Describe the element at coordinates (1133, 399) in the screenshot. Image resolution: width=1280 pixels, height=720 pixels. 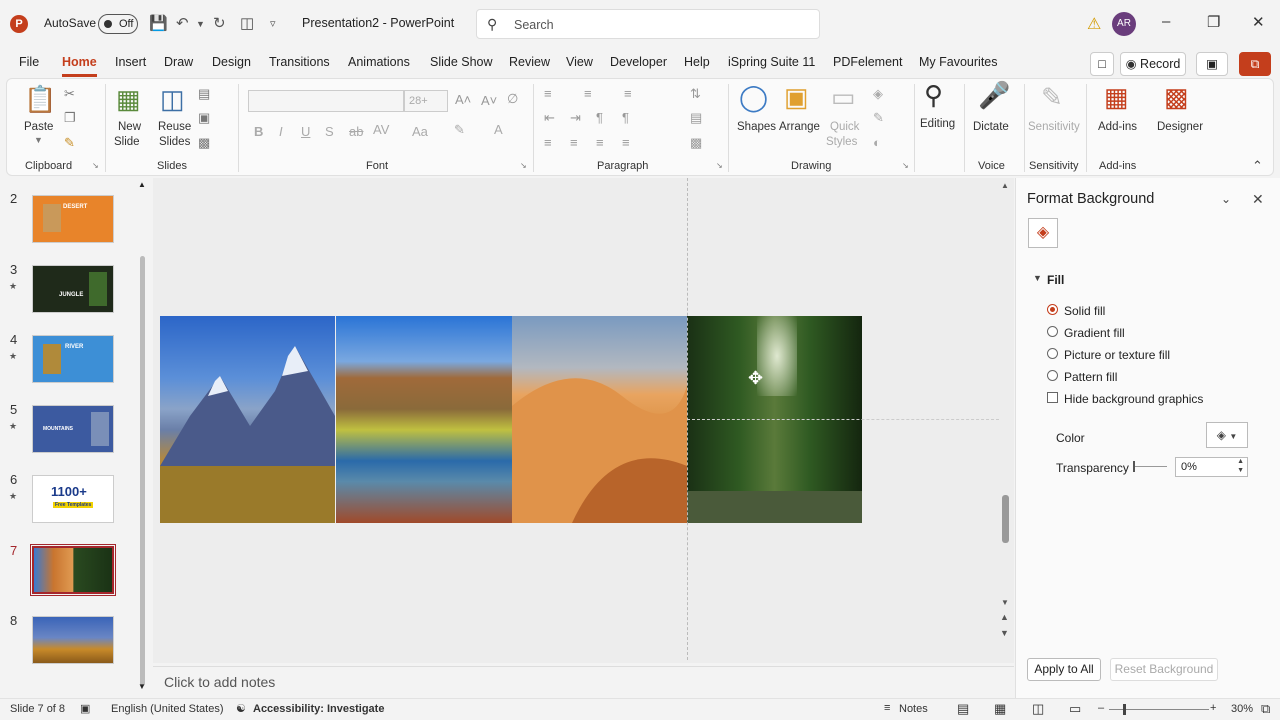
I see `hide-graphics-label: Hide background graphics` at that location.